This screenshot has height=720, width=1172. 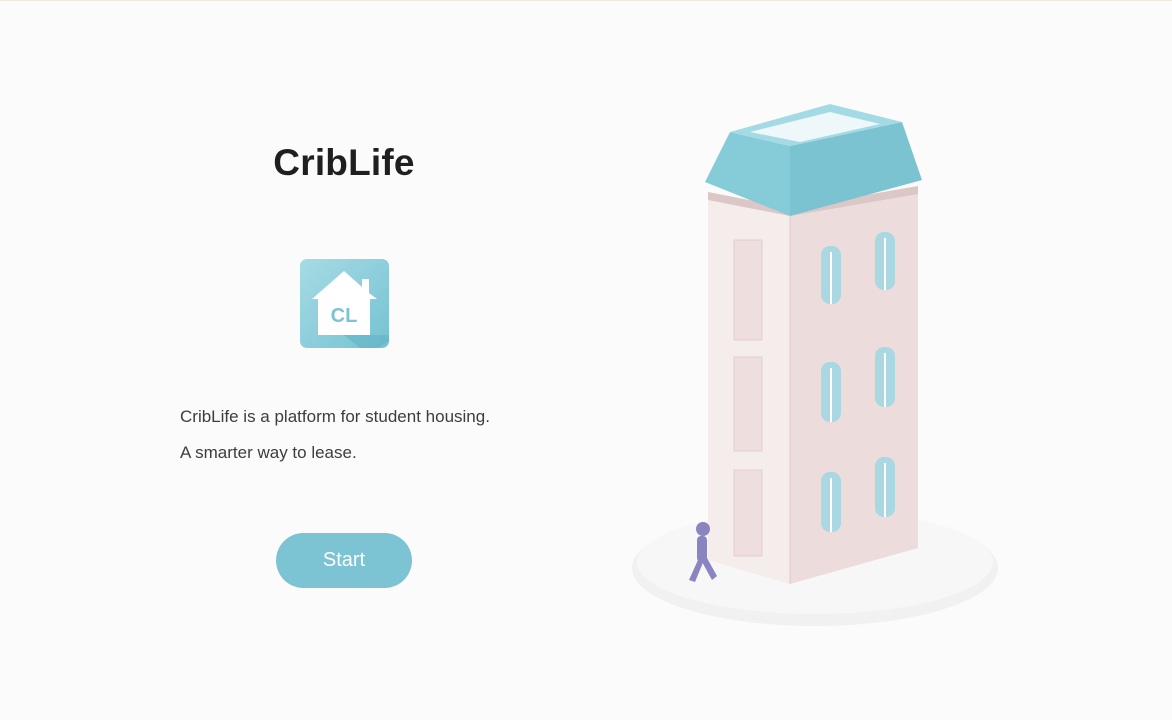 I want to click on building-right-wall, so click(x=854, y=385).